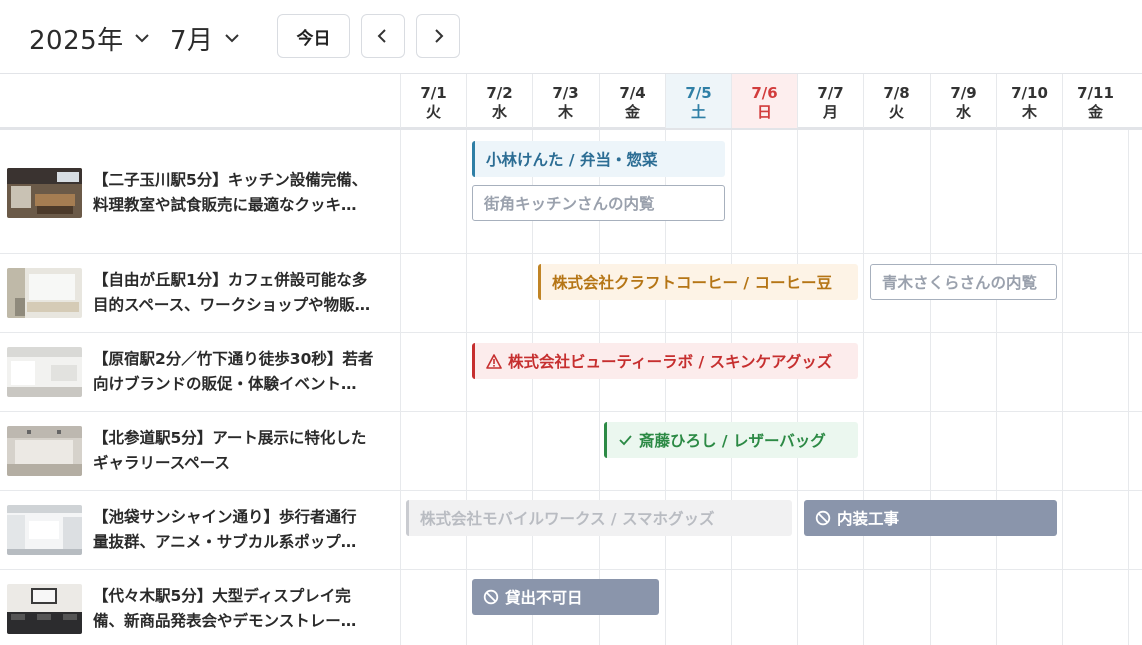  I want to click on day-header: 7/4 金, so click(632, 101).